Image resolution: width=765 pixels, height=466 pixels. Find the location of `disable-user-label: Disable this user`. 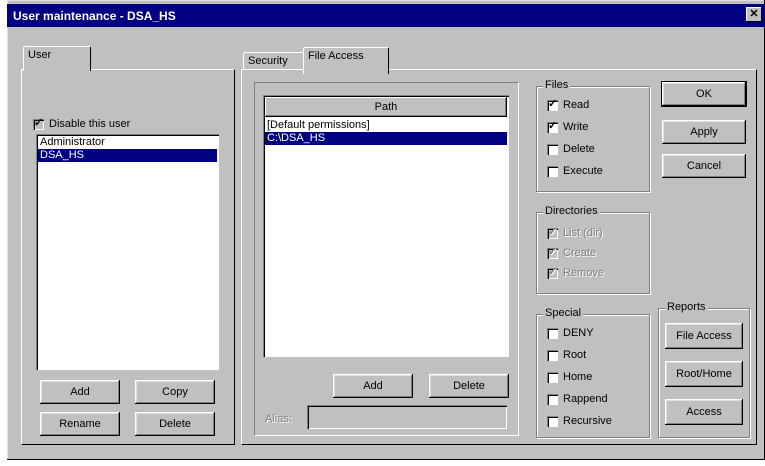

disable-user-label: Disable this user is located at coordinates (90, 124).